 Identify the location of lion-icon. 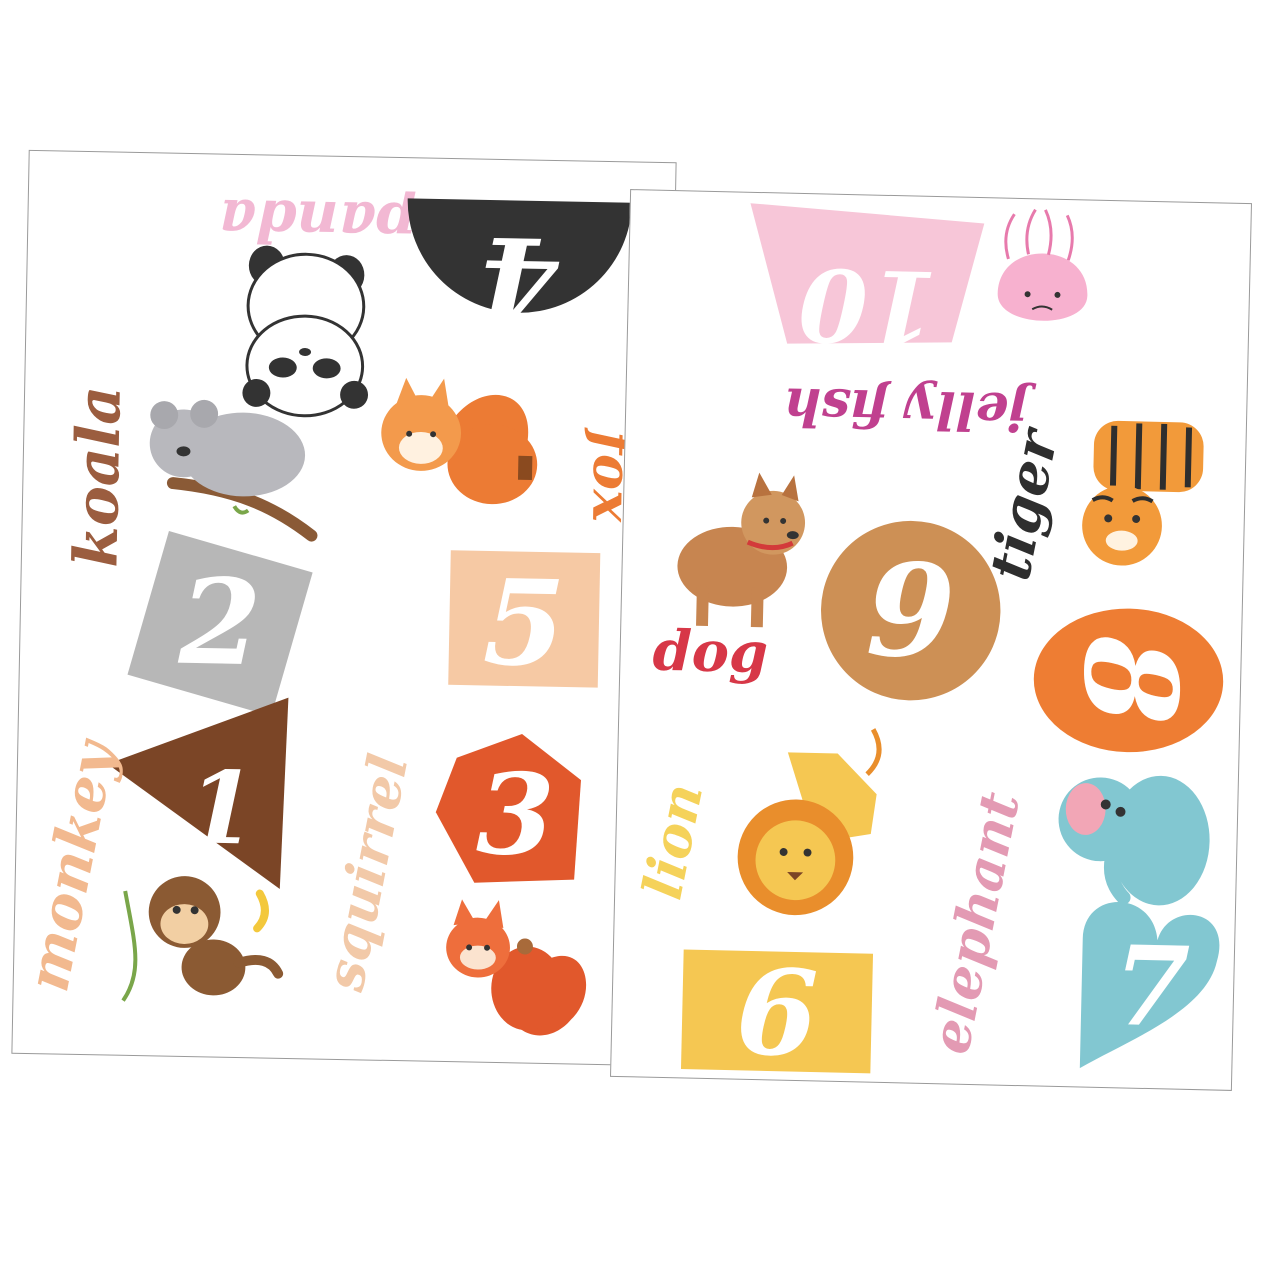
(809, 822).